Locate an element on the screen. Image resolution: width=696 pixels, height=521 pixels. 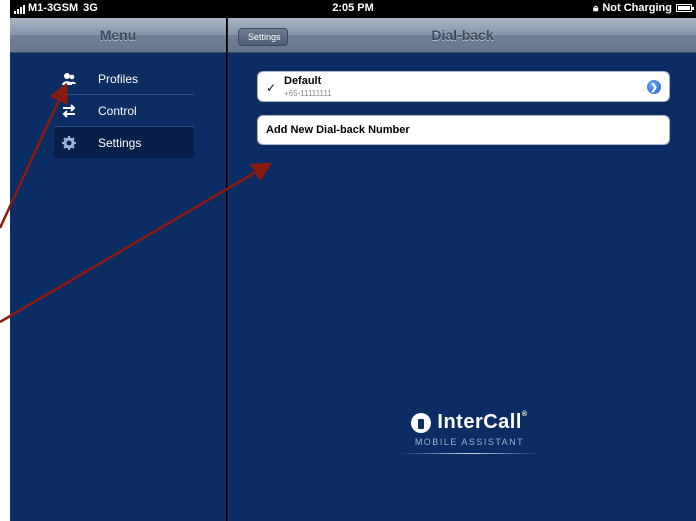
menu-item-settings: Settings is located at coordinates (124, 142).